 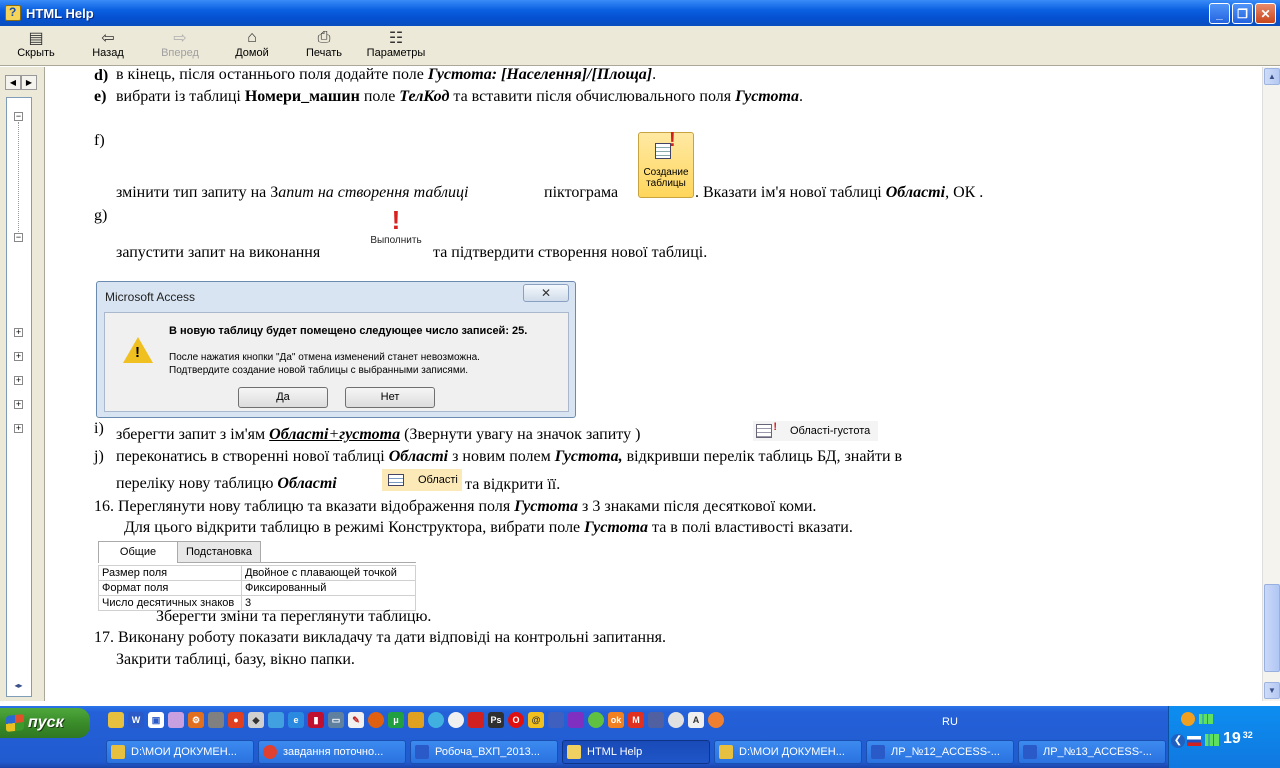 I want to click on tray-app-icon, so click(x=1188, y=719).